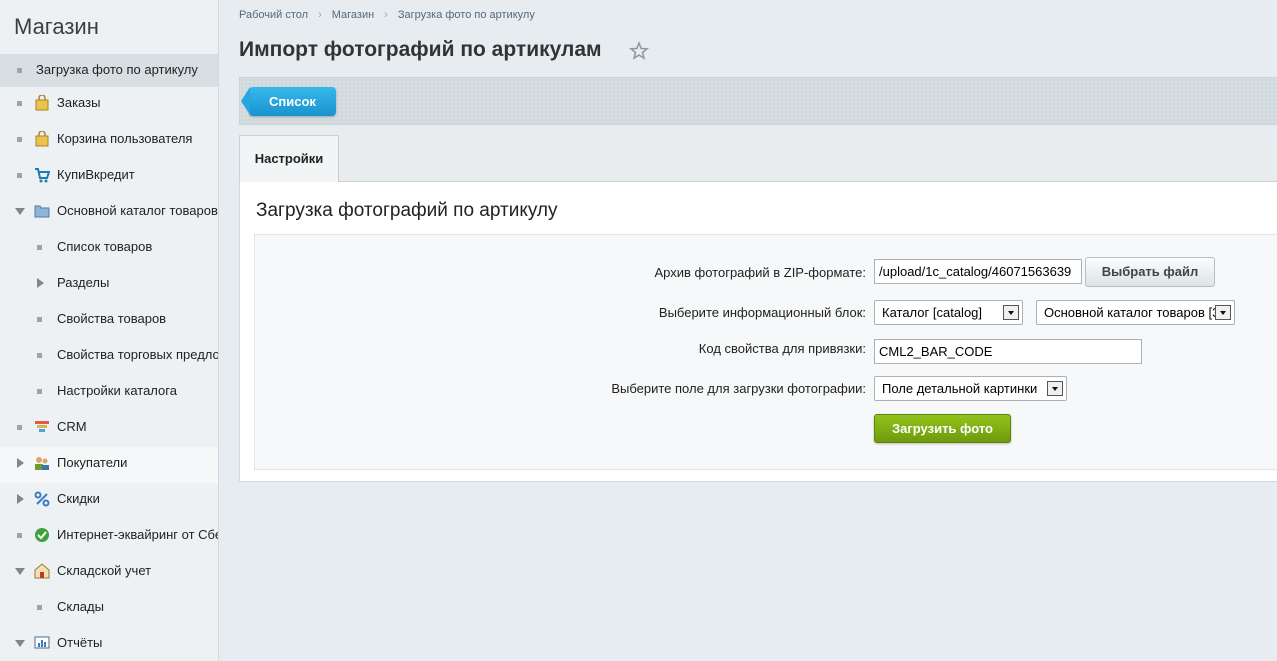  I want to click on sidebar-item-photo-upload: Загрузка фото по артикулу, so click(109, 70).